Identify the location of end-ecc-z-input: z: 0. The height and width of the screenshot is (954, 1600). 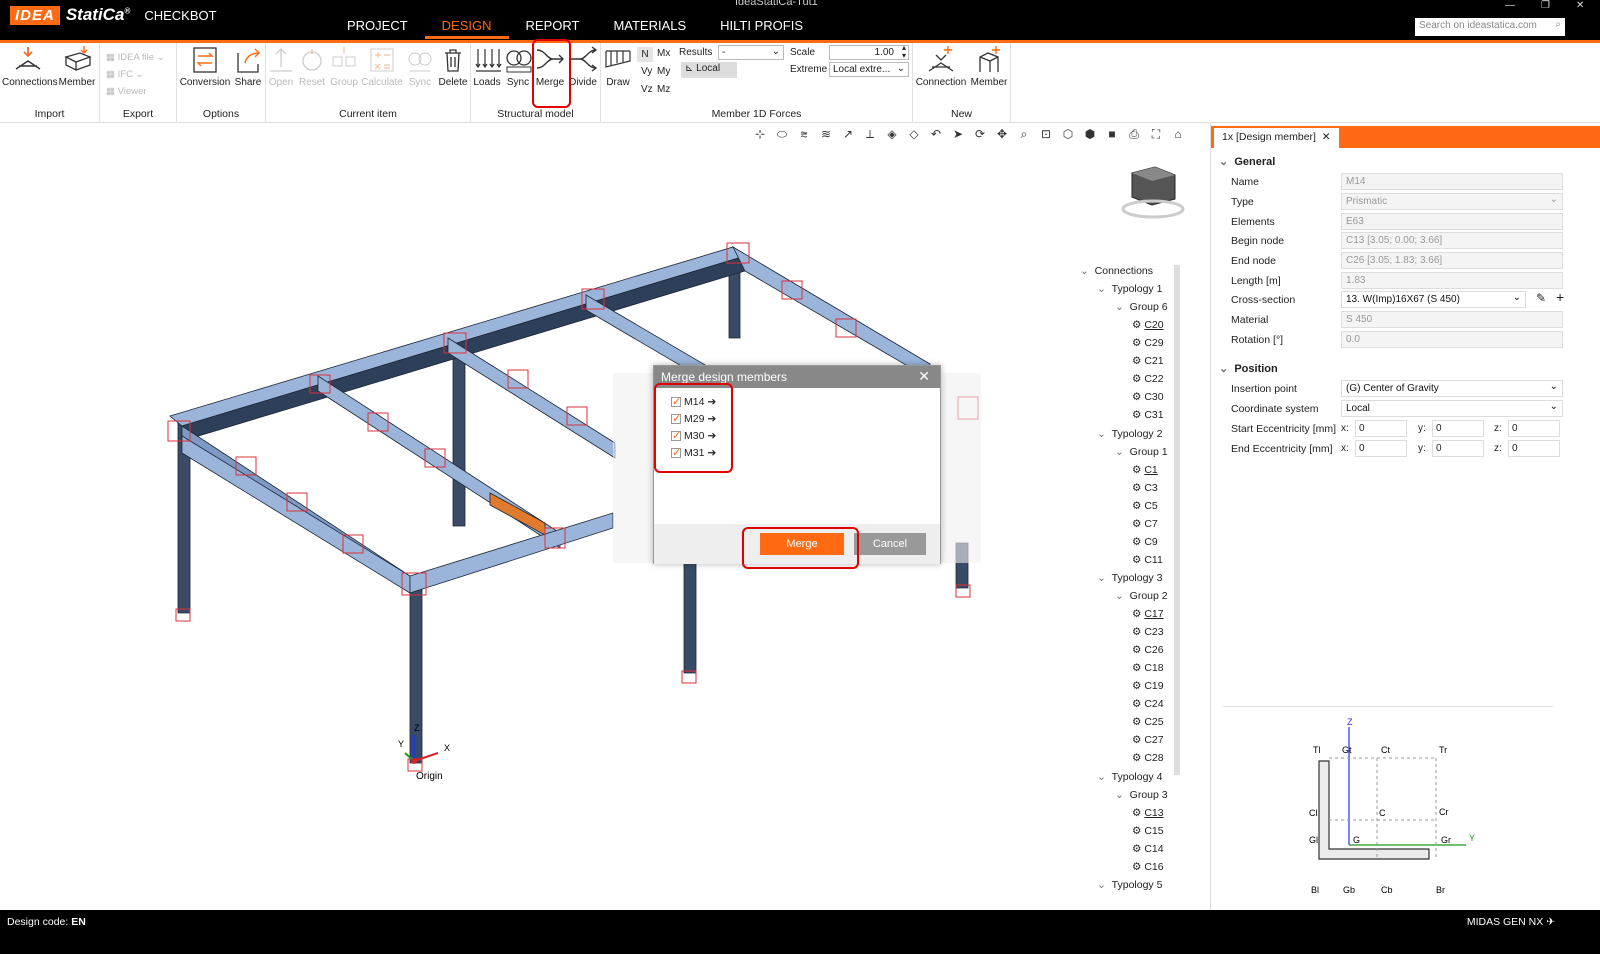
(1527, 448).